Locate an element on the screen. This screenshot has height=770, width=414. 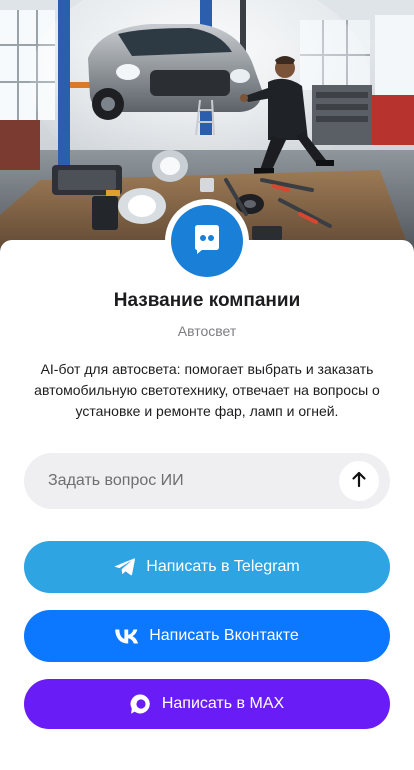
arrow-up-icon is located at coordinates (359, 481).